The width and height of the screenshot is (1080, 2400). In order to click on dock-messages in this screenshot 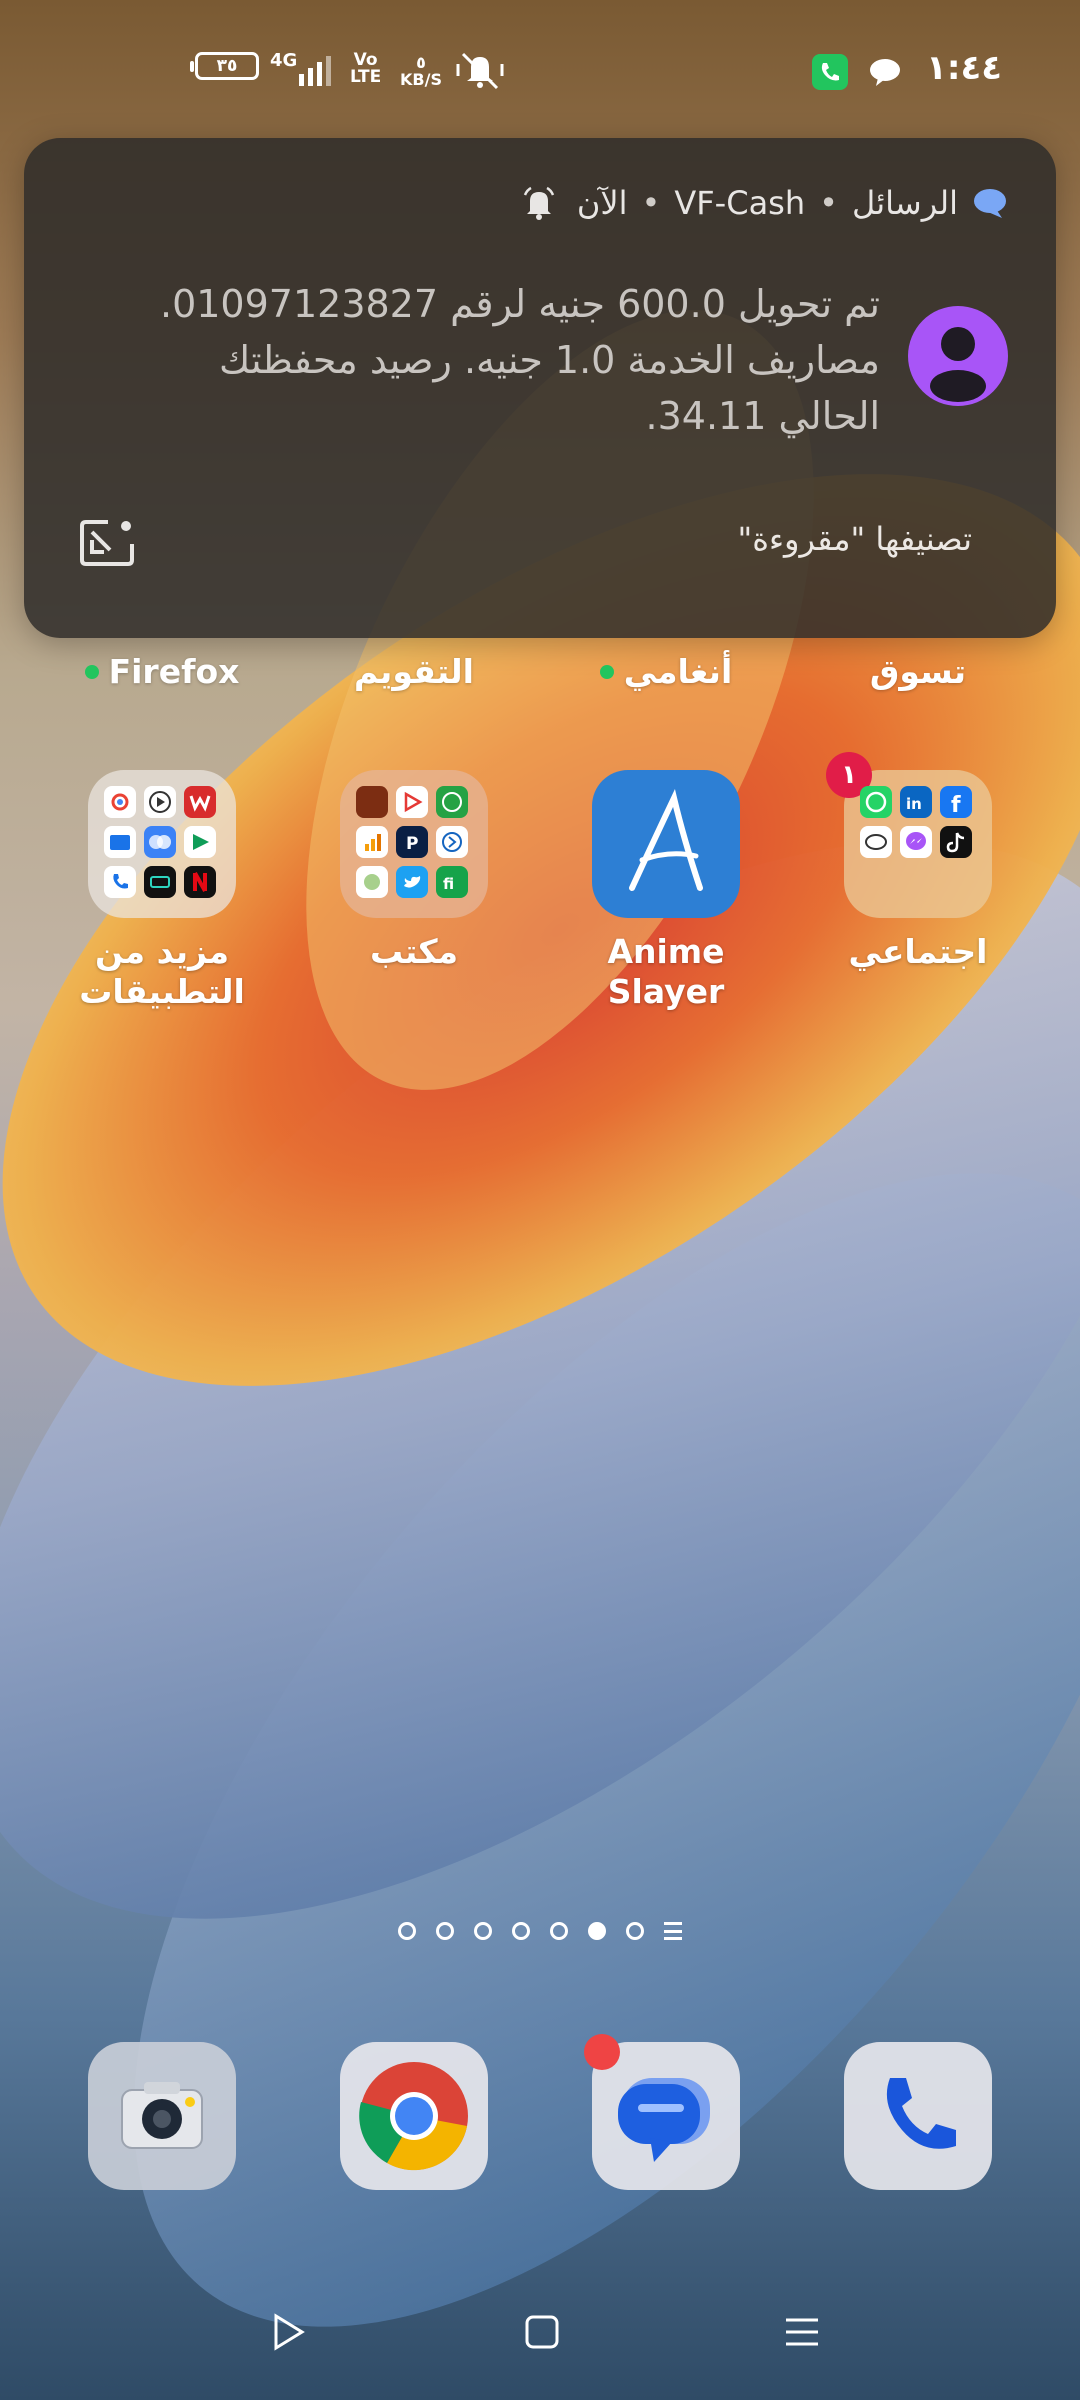, I will do `click(662, 2112)`.